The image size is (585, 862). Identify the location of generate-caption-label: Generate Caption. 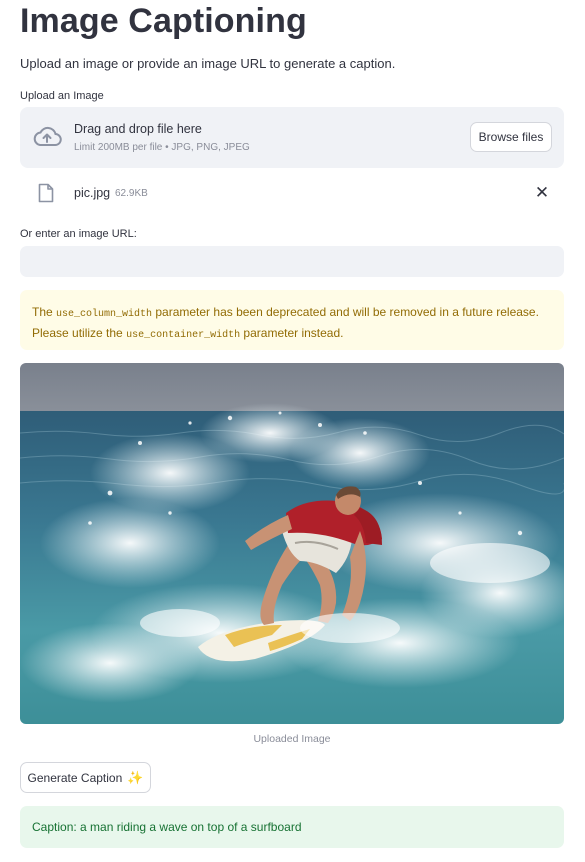
(75, 777).